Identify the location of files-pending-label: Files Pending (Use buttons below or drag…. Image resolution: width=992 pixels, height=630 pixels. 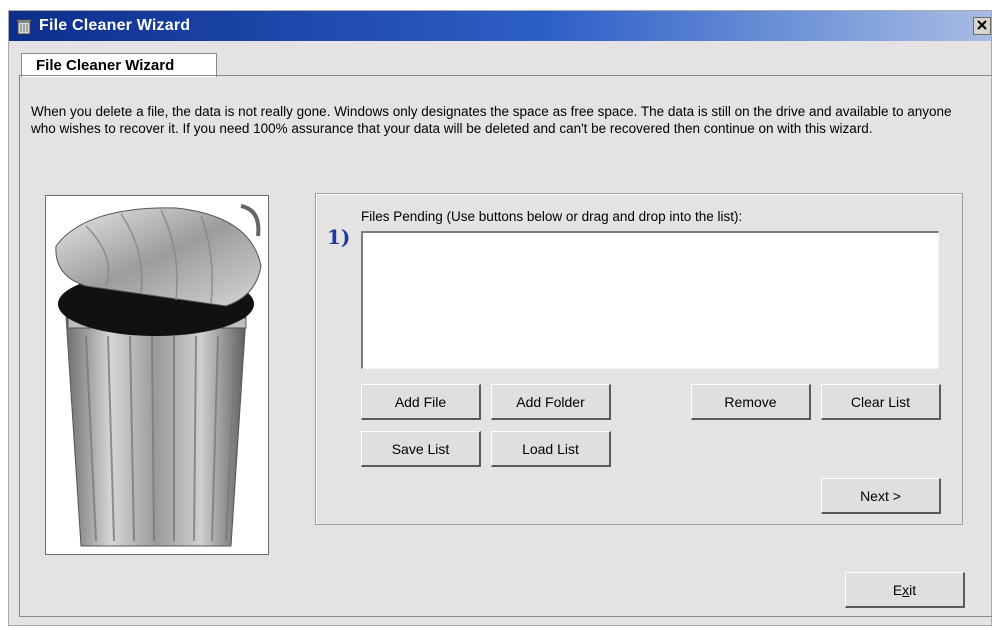
(552, 216).